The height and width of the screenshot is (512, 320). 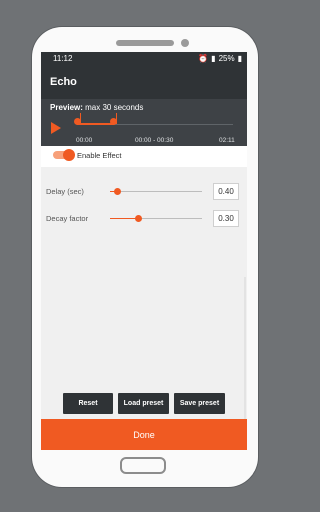 What do you see at coordinates (203, 58) in the screenshot?
I see `alarm-icon: ⏰` at bounding box center [203, 58].